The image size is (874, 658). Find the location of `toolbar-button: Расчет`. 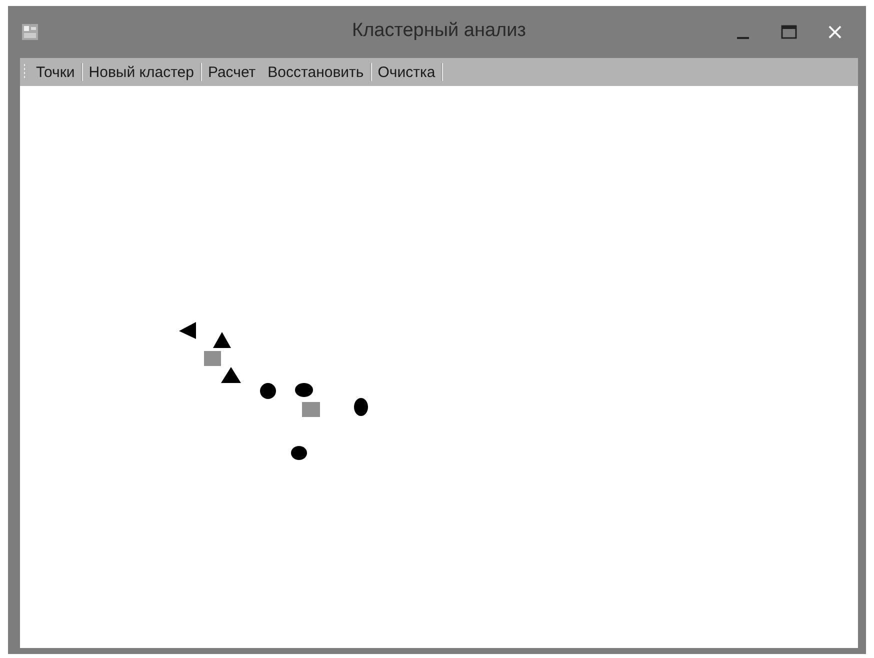

toolbar-button: Расчет is located at coordinates (232, 72).